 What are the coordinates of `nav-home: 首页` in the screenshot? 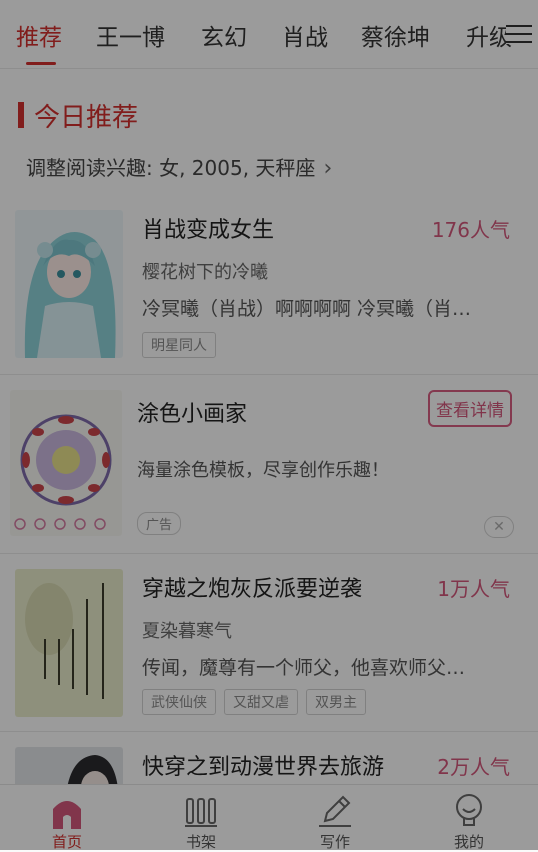 It's located at (67, 818).